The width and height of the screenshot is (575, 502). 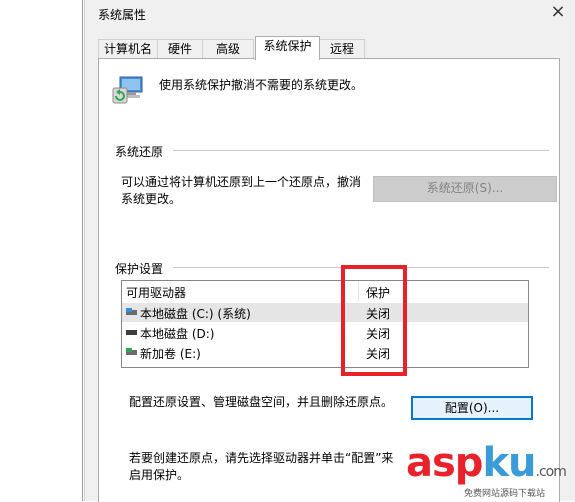 I want to click on column-available-drives: 可用驱动器, so click(x=156, y=292).